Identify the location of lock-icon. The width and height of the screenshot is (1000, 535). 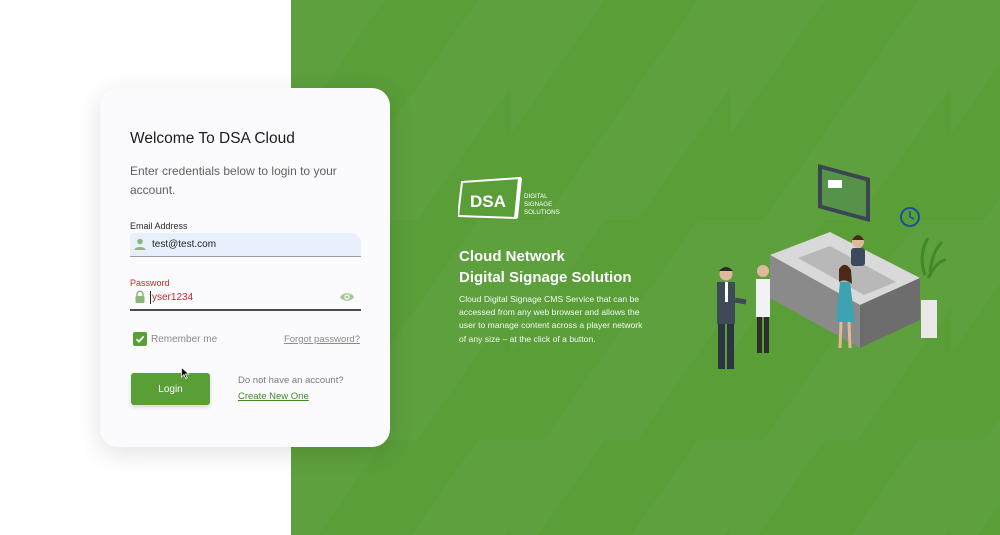
(140, 296).